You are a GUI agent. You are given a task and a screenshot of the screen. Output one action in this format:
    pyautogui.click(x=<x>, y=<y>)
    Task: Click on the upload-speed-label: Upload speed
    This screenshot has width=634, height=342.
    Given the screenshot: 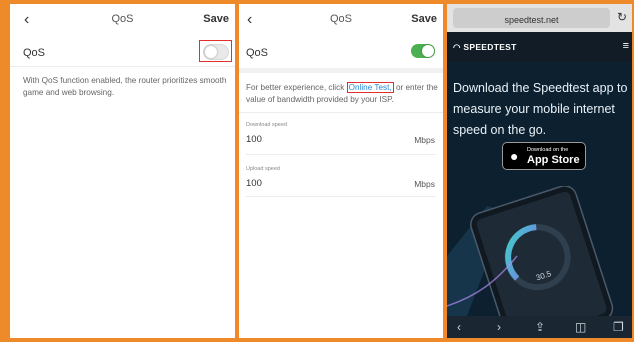 What is the action you would take?
    pyautogui.click(x=263, y=169)
    